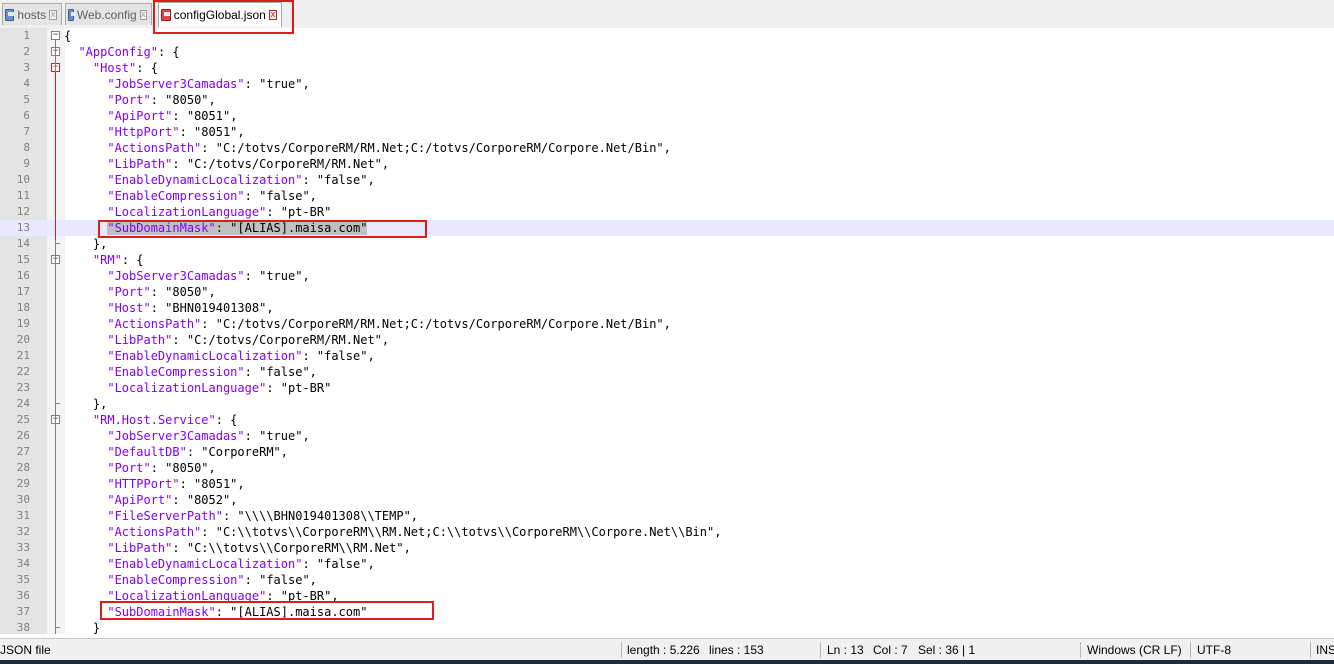 The image size is (1334, 664). Describe the element at coordinates (23, 275) in the screenshot. I see `line-number: 16` at that location.